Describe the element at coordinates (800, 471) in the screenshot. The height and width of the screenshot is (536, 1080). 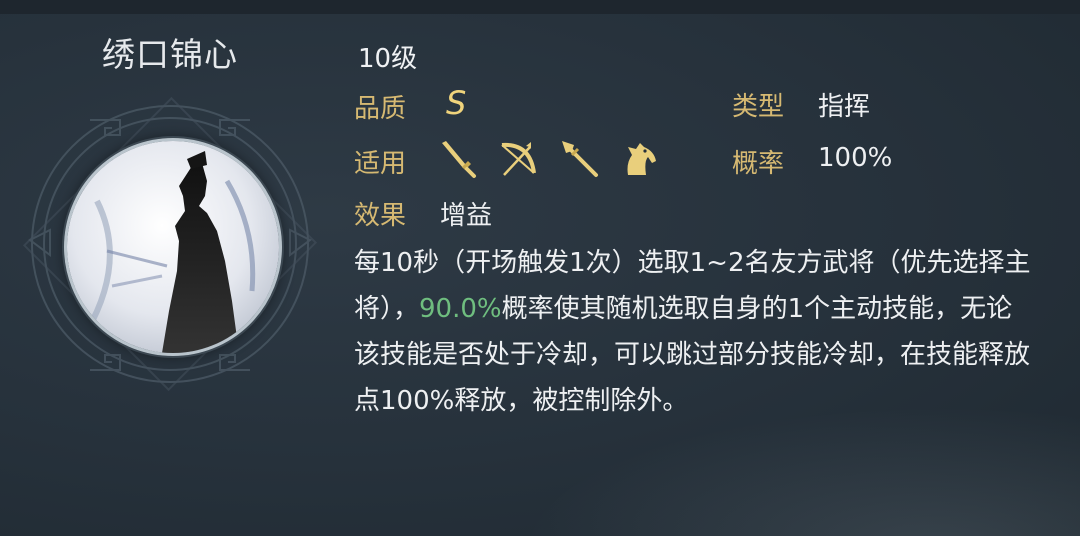
I see `background-mist` at that location.